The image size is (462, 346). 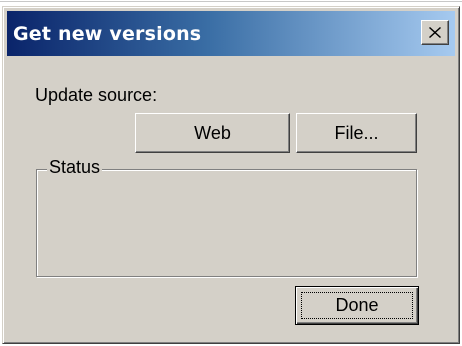 What do you see at coordinates (212, 133) in the screenshot?
I see `web-button: Web` at bounding box center [212, 133].